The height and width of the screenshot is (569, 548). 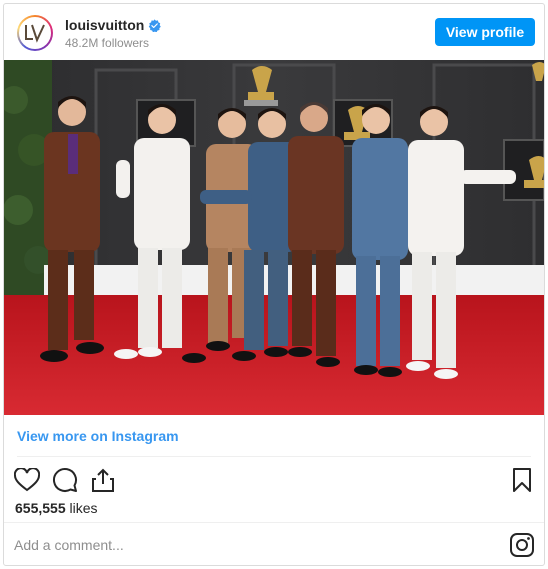 I want to click on username-text: louisvuitton, so click(x=104, y=25).